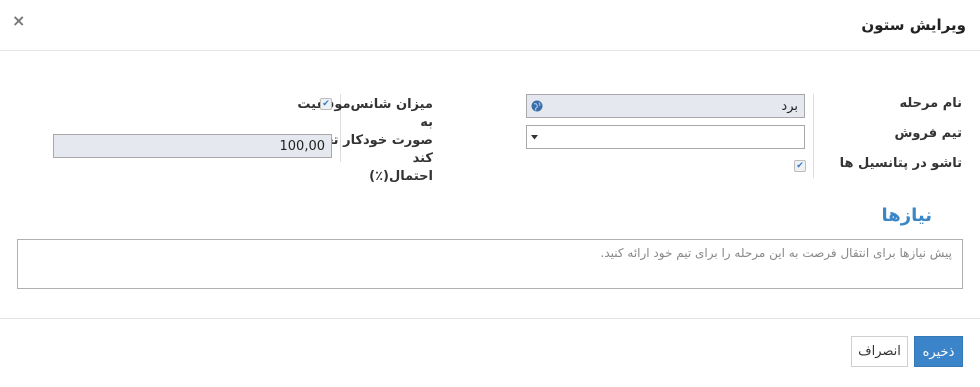 The height and width of the screenshot is (387, 980). I want to click on sales-team-label: تیم فروش, so click(928, 133).